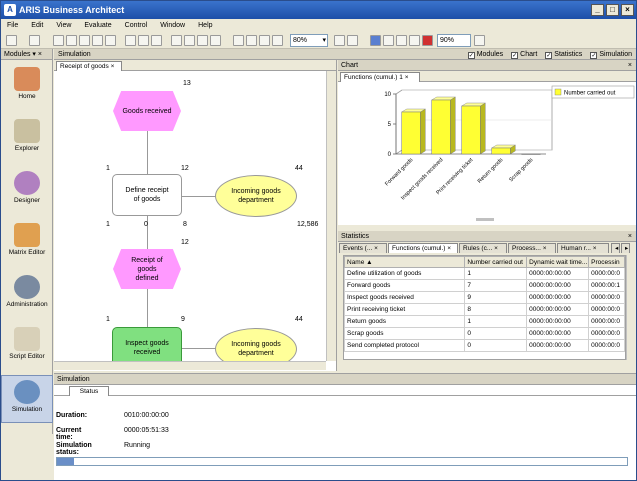 This screenshot has height=481, width=637. I want to click on zoom-in-icon, so click(339, 40).